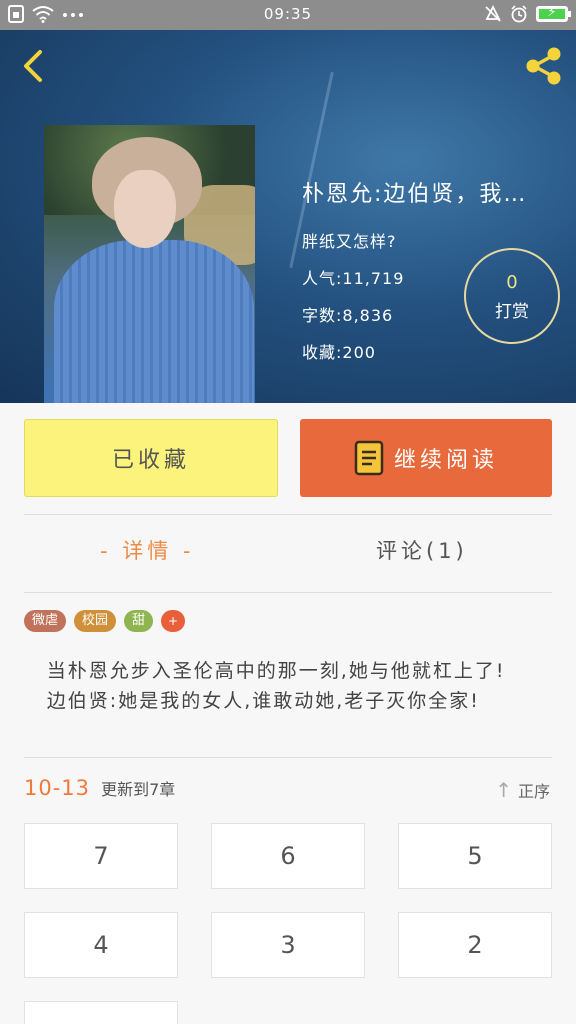 The height and width of the screenshot is (1024, 576). Describe the element at coordinates (138, 789) in the screenshot. I see `update-text: 更新到7章` at that location.